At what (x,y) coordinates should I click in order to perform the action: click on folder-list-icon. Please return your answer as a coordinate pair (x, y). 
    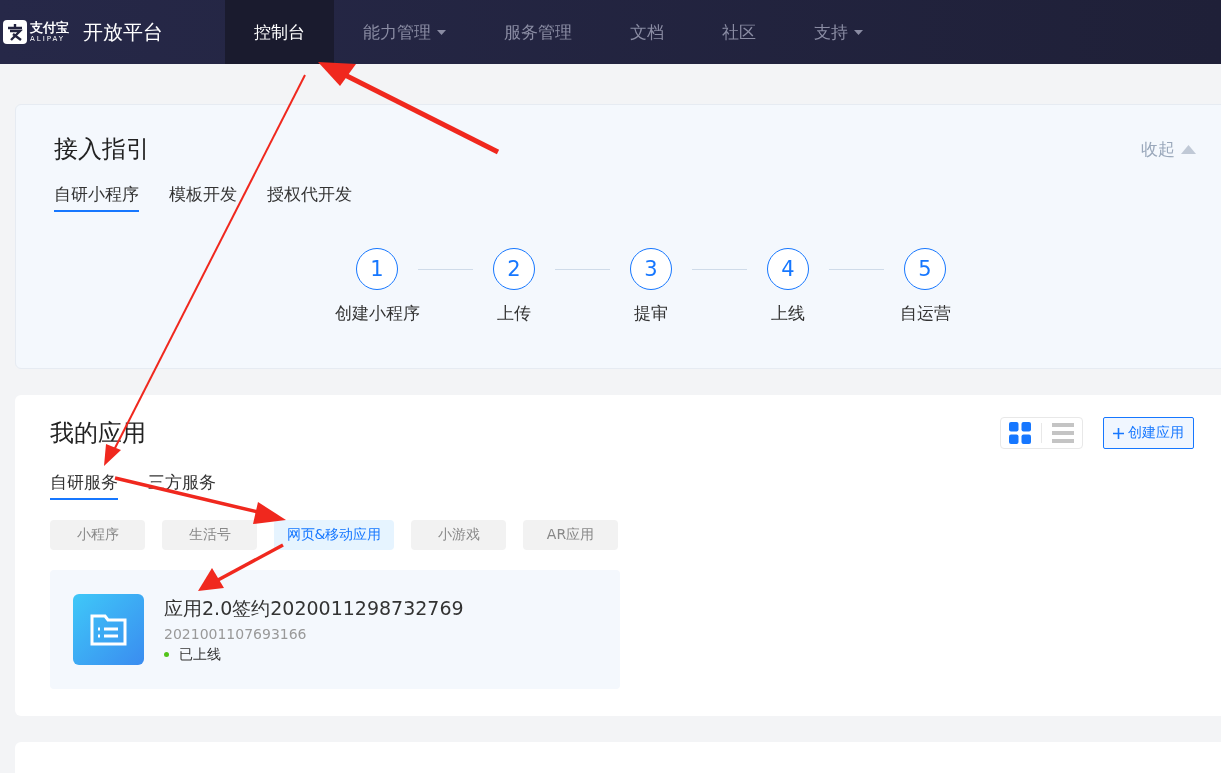
    Looking at the image, I should click on (108, 629).